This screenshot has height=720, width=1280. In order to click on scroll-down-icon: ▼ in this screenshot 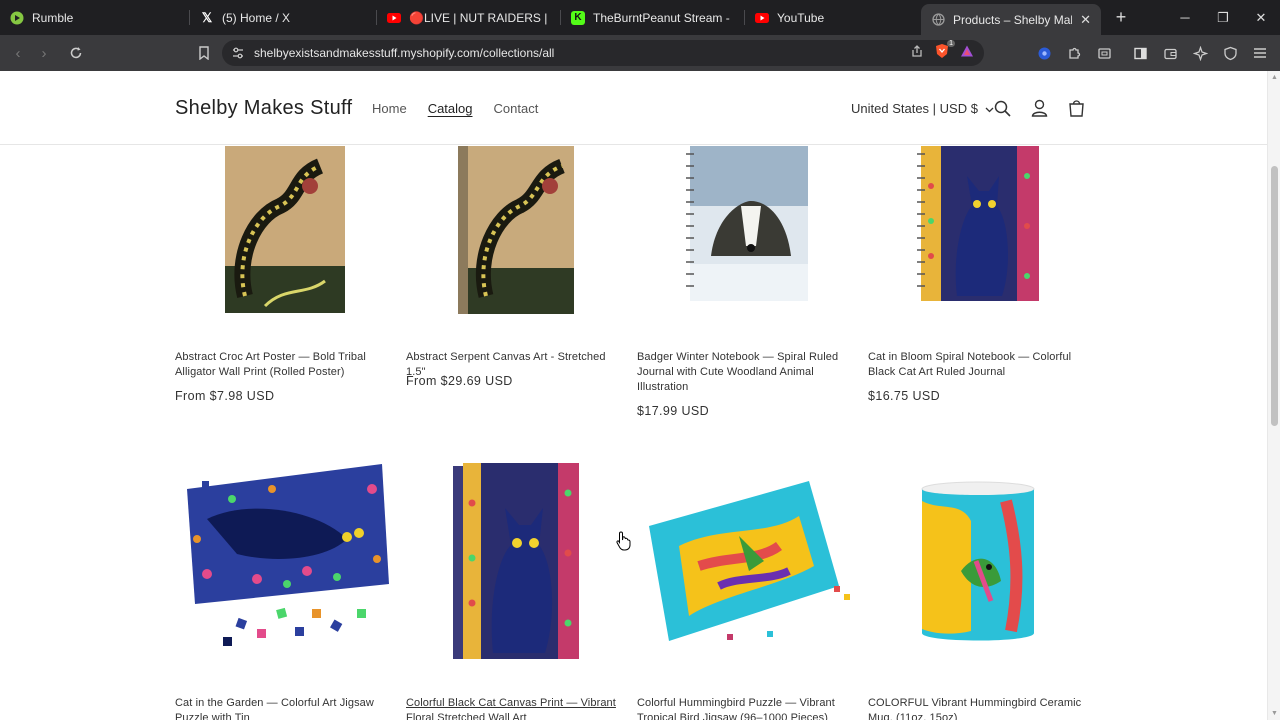, I will do `click(1274, 713)`.